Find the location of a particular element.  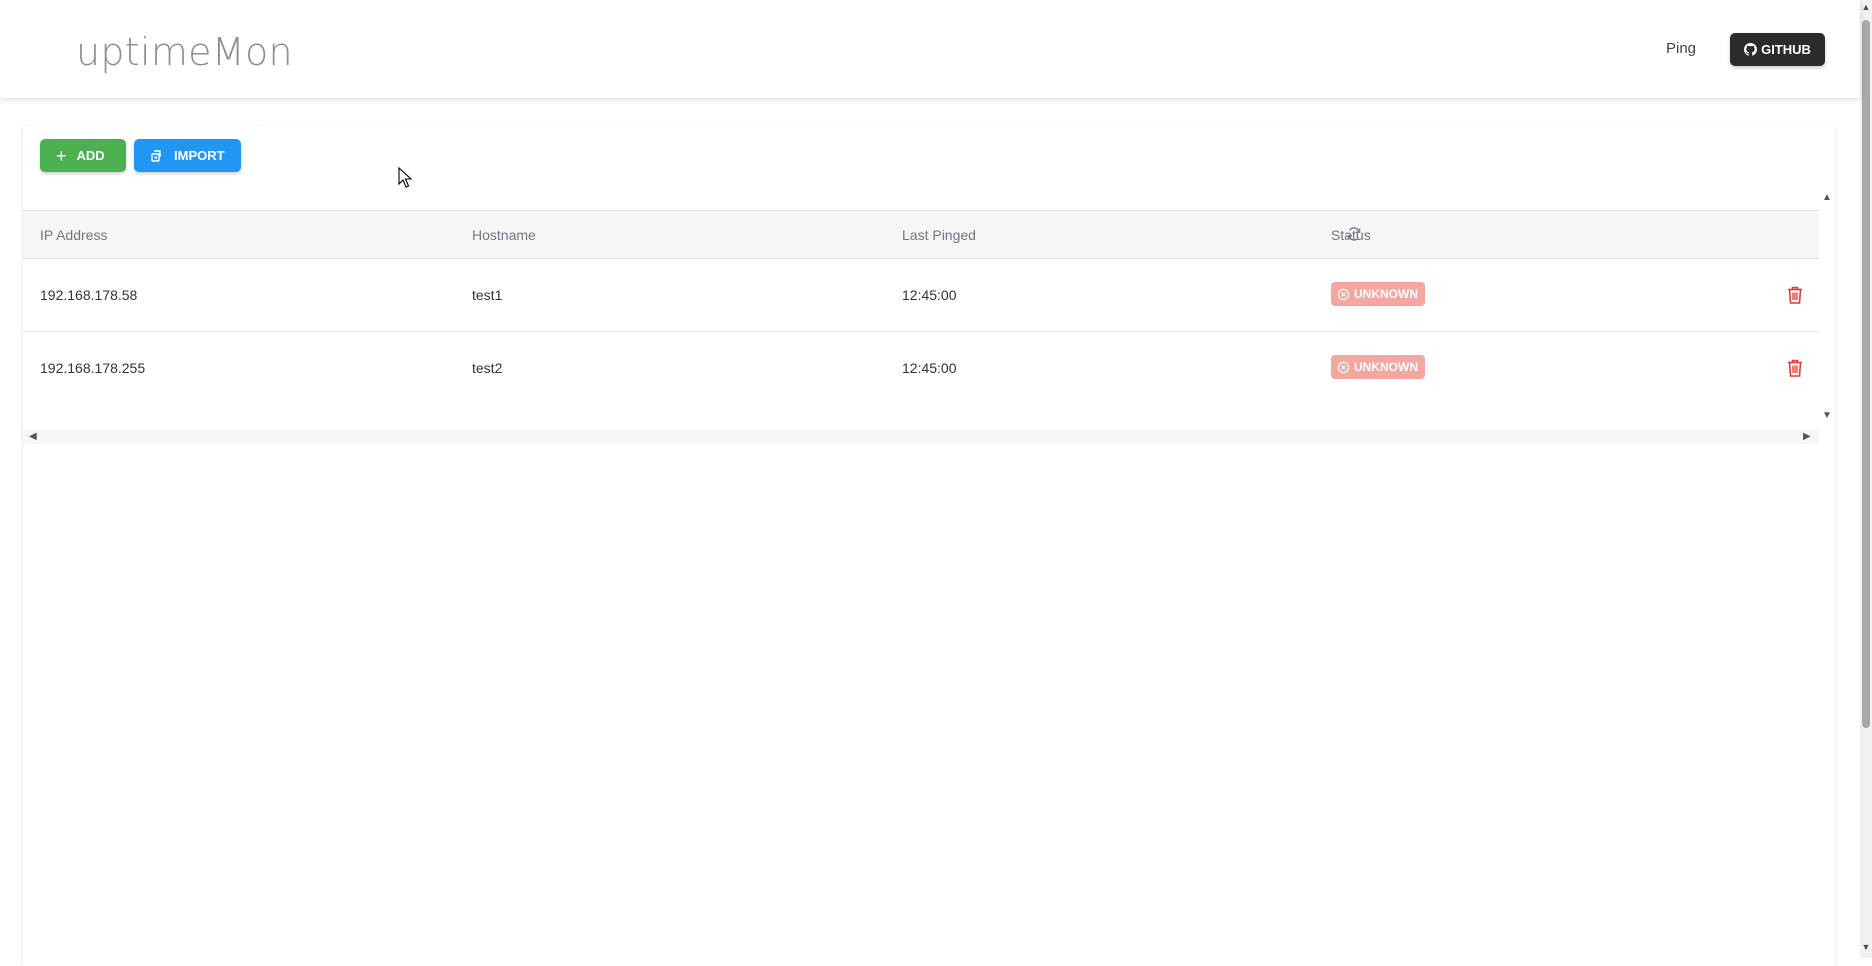

import-button: IMPORT is located at coordinates (187, 155).